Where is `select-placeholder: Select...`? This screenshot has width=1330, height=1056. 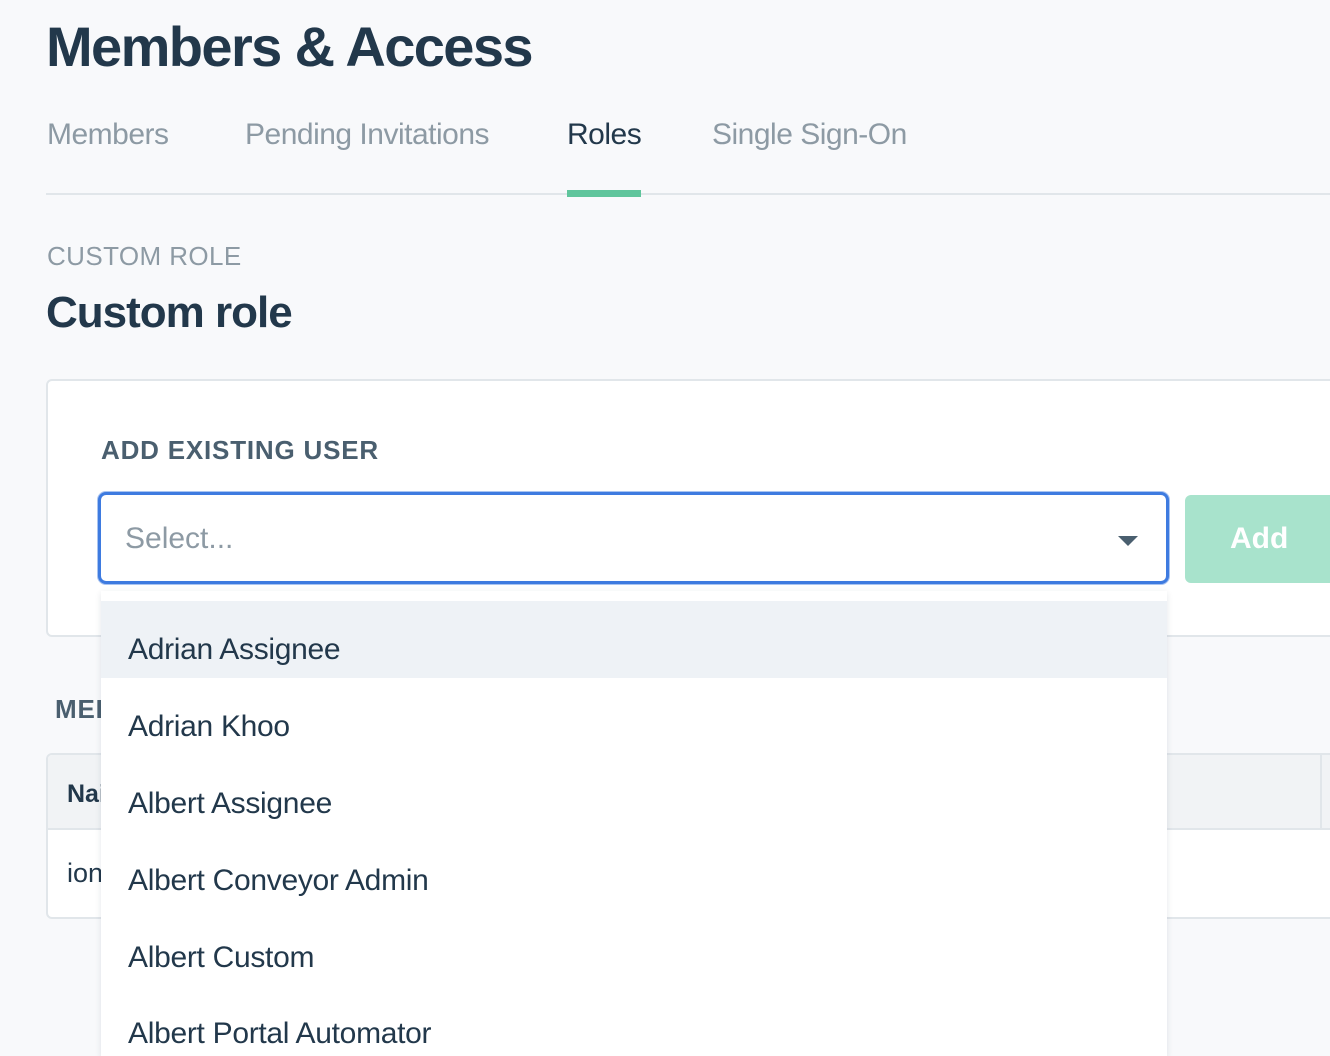
select-placeholder: Select... is located at coordinates (179, 538).